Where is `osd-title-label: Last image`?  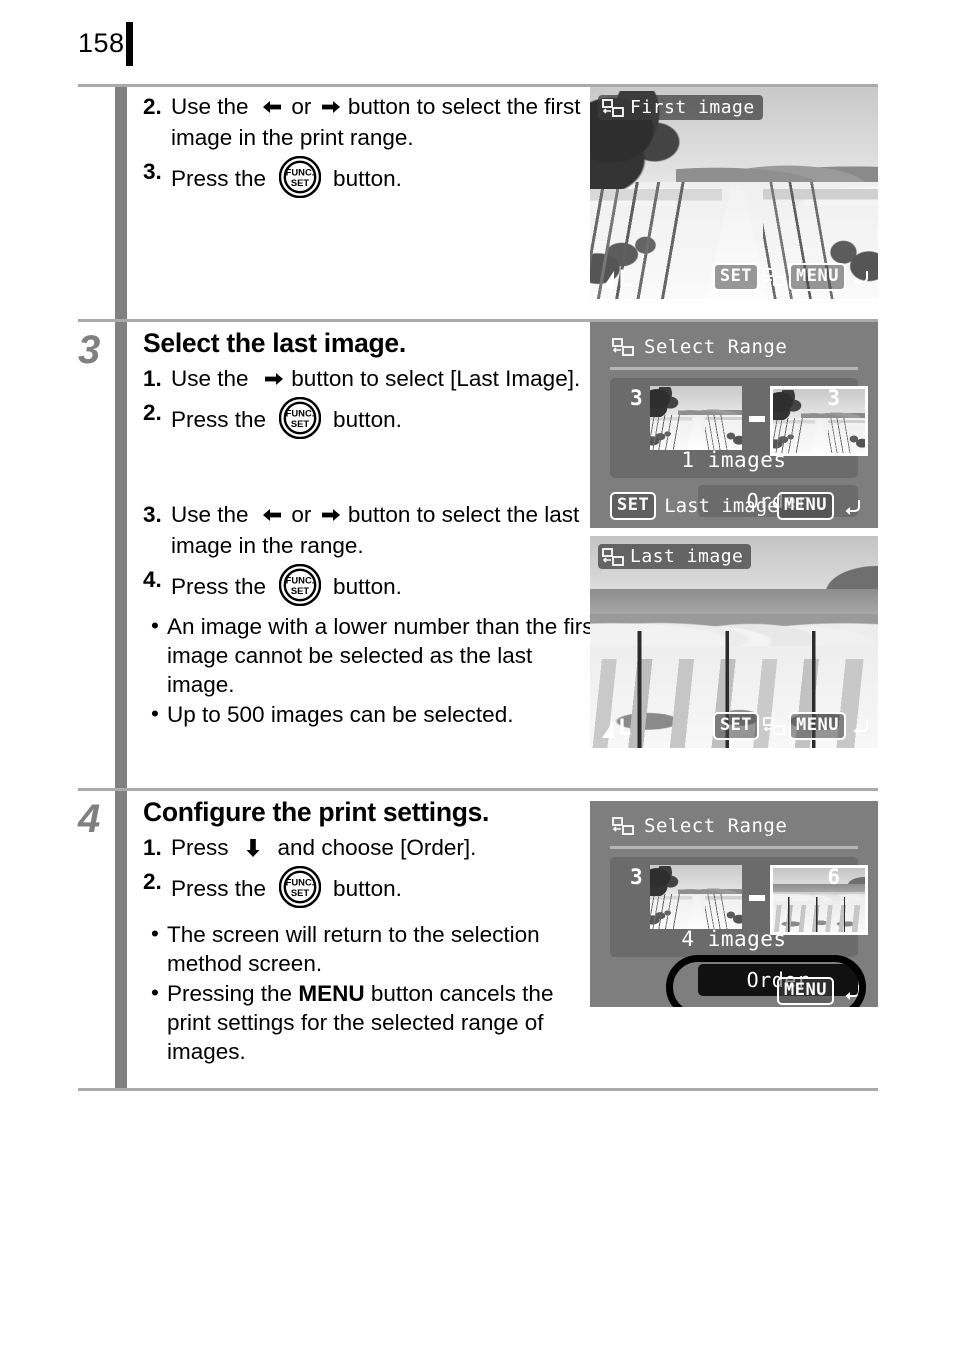 osd-title-label: Last image is located at coordinates (687, 556).